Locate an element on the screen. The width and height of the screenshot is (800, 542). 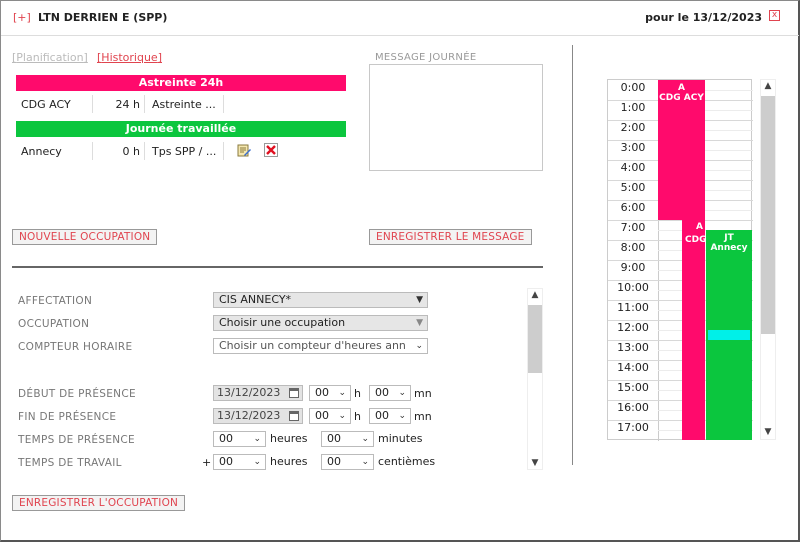
form-scrollbar-thumb is located at coordinates (535, 339).